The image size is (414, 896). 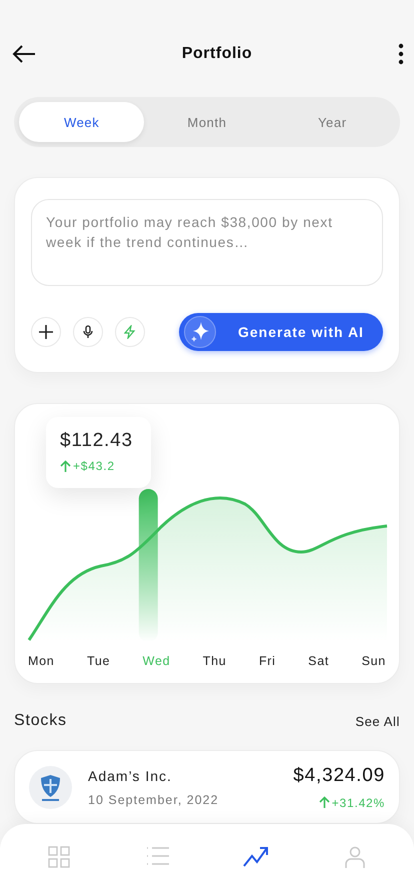 I want to click on day-label: Sat, so click(x=319, y=661).